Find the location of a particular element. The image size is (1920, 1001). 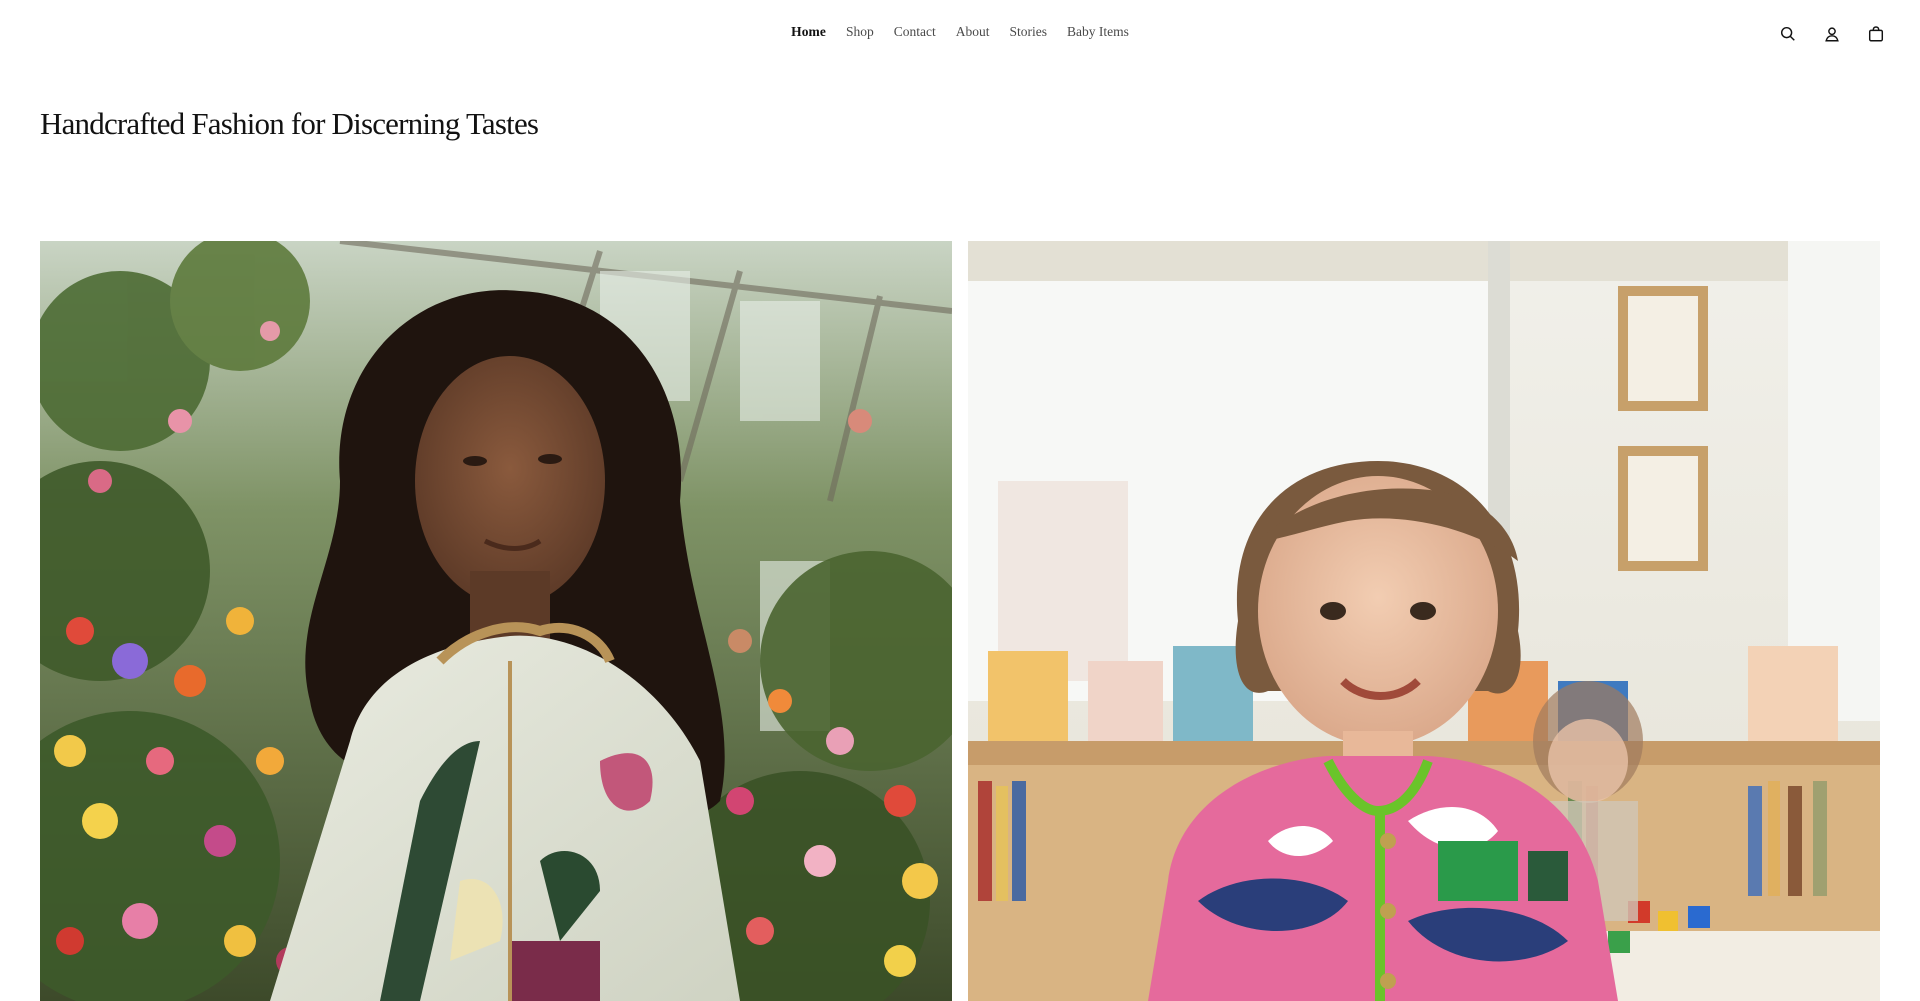

nav-item-about: About is located at coordinates (973, 32).